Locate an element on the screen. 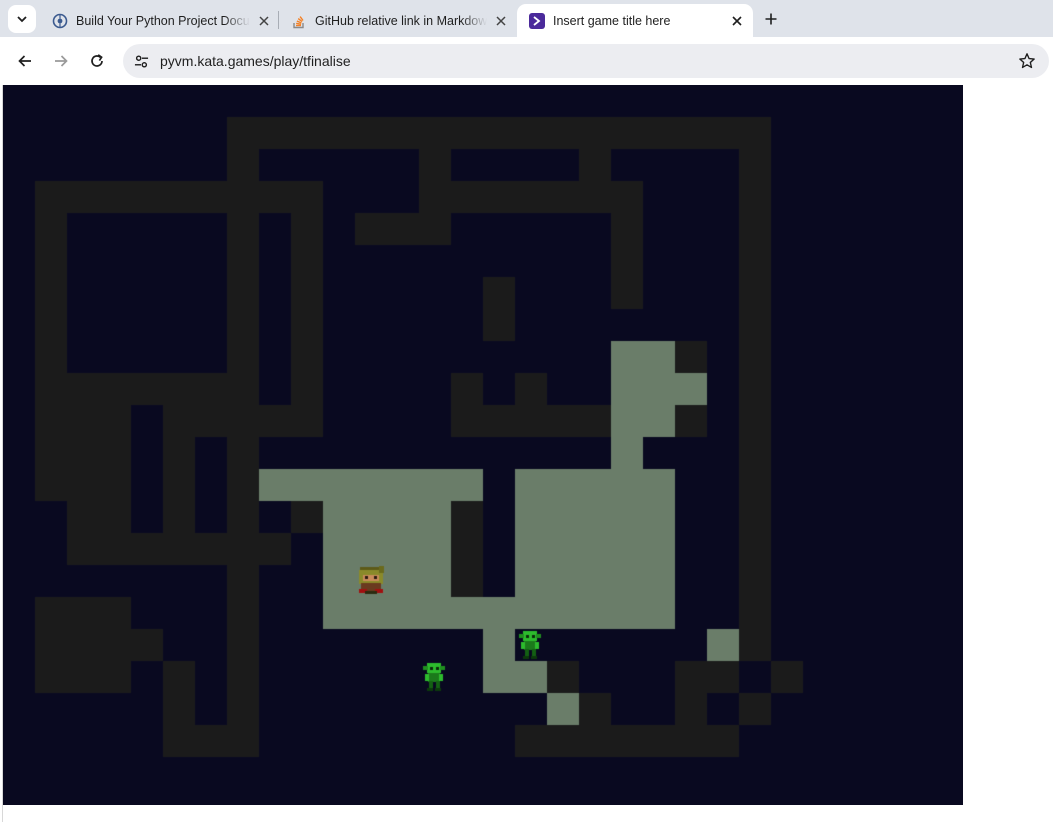  tab-github-link: GitHub relative link in Markdown is located at coordinates (398, 20).